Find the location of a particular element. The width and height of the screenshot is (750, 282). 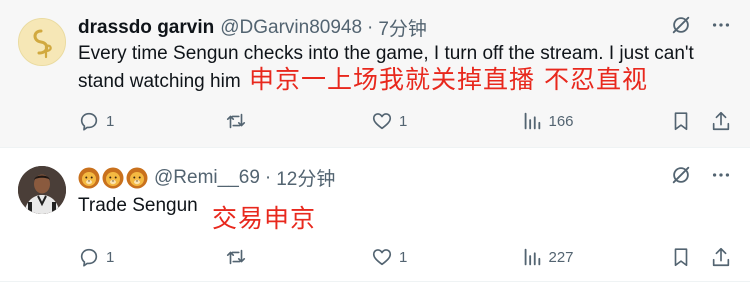

views-button: 166 is located at coordinates (596, 121).